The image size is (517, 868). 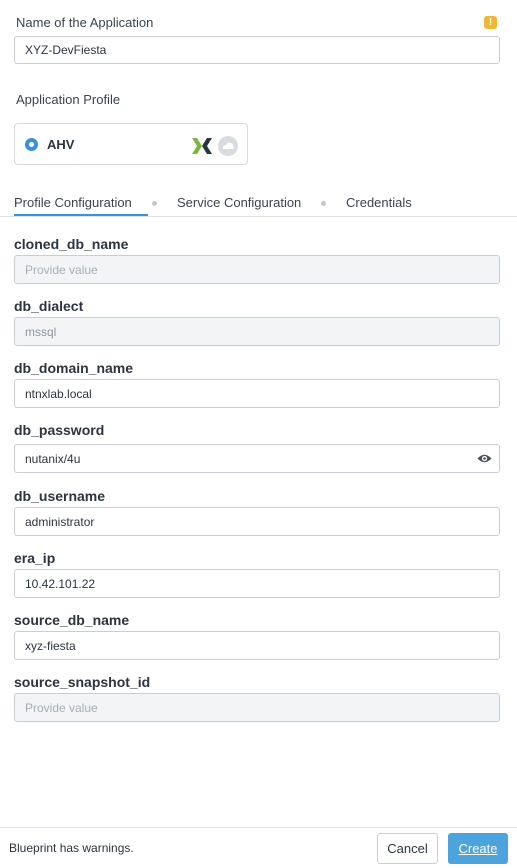 I want to click on create-button: Create, so click(x=478, y=848).